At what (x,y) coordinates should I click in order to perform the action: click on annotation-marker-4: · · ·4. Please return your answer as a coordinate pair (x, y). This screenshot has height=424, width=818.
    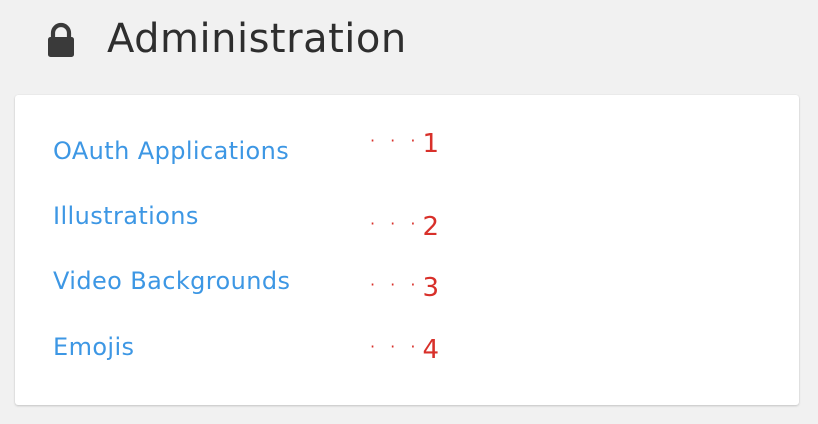
    Looking at the image, I should click on (404, 351).